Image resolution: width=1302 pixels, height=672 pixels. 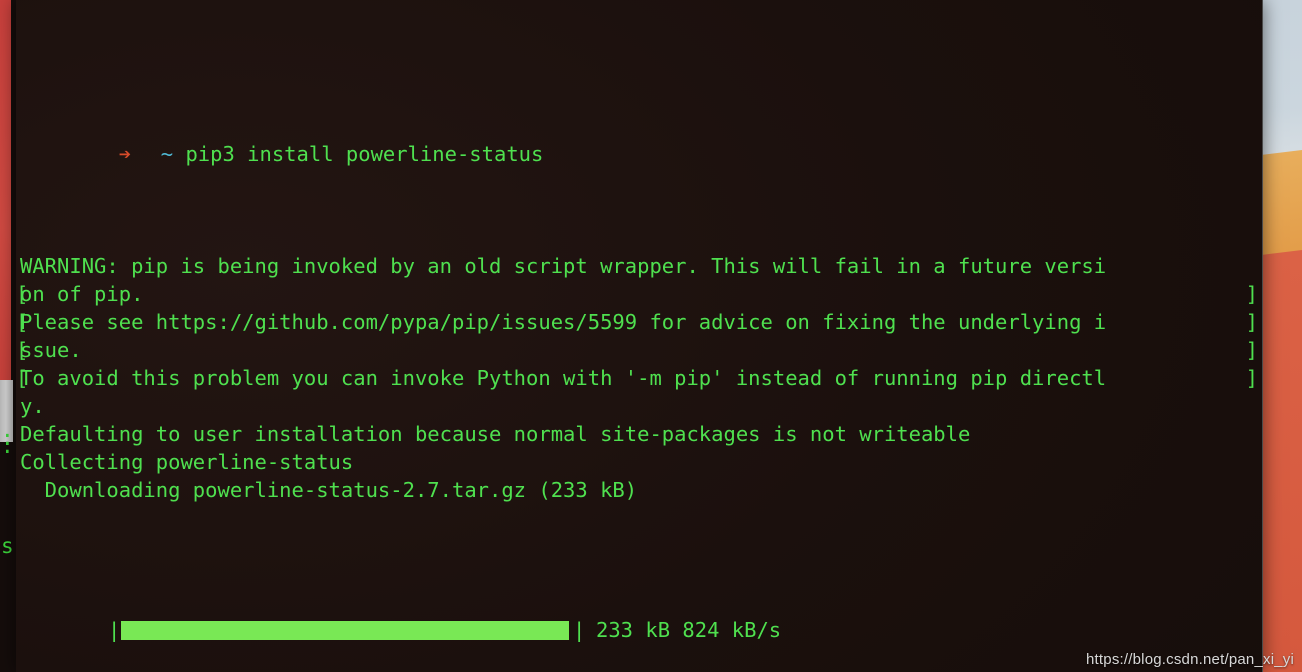 What do you see at coordinates (689, 630) in the screenshot?
I see `progress-stats-label: 233 kB 824 kB/s` at bounding box center [689, 630].